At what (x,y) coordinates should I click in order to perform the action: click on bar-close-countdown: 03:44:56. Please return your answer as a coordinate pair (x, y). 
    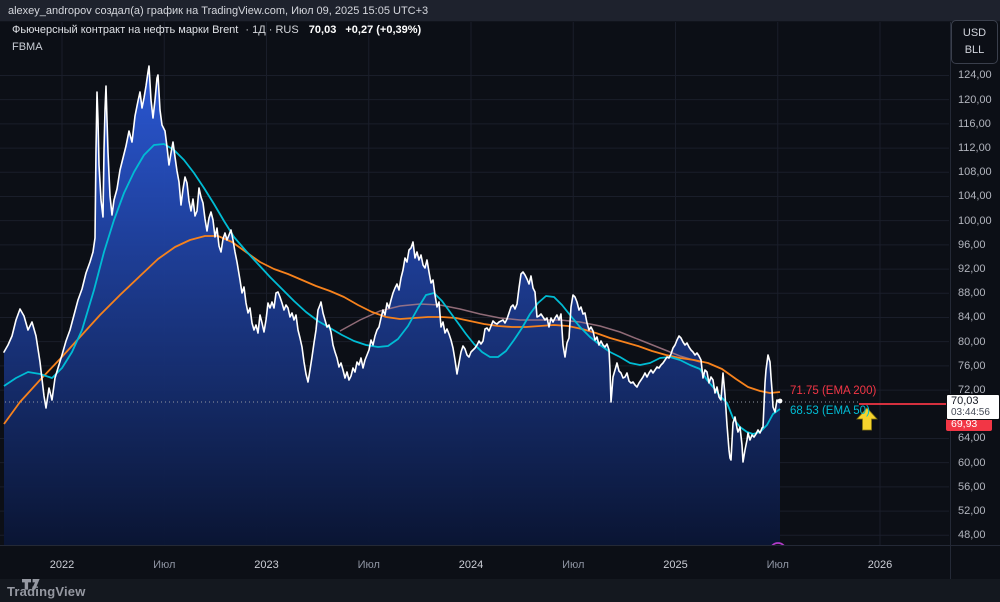
    Looking at the image, I should click on (970, 412).